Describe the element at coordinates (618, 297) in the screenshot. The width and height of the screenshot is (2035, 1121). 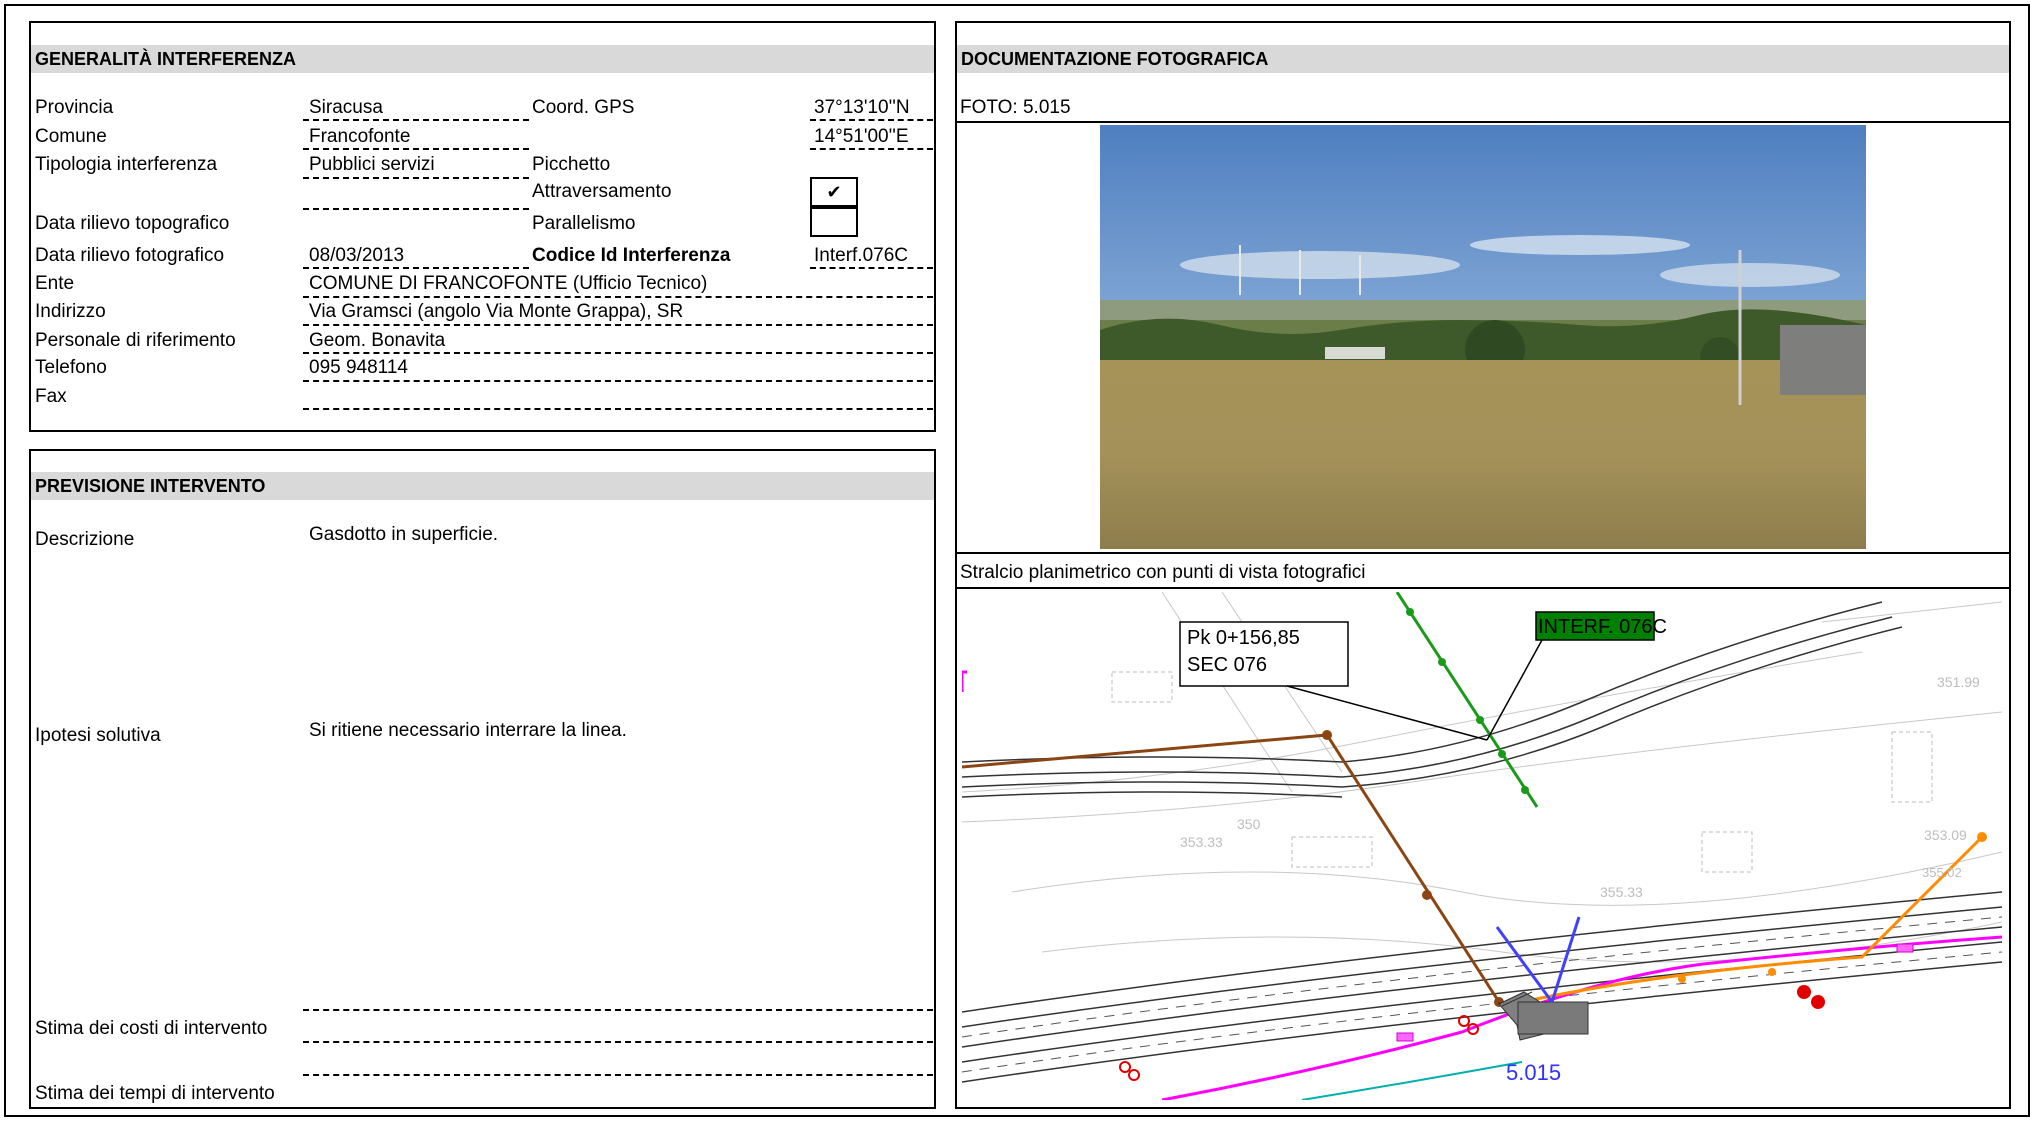
I see `ente-underline` at that location.